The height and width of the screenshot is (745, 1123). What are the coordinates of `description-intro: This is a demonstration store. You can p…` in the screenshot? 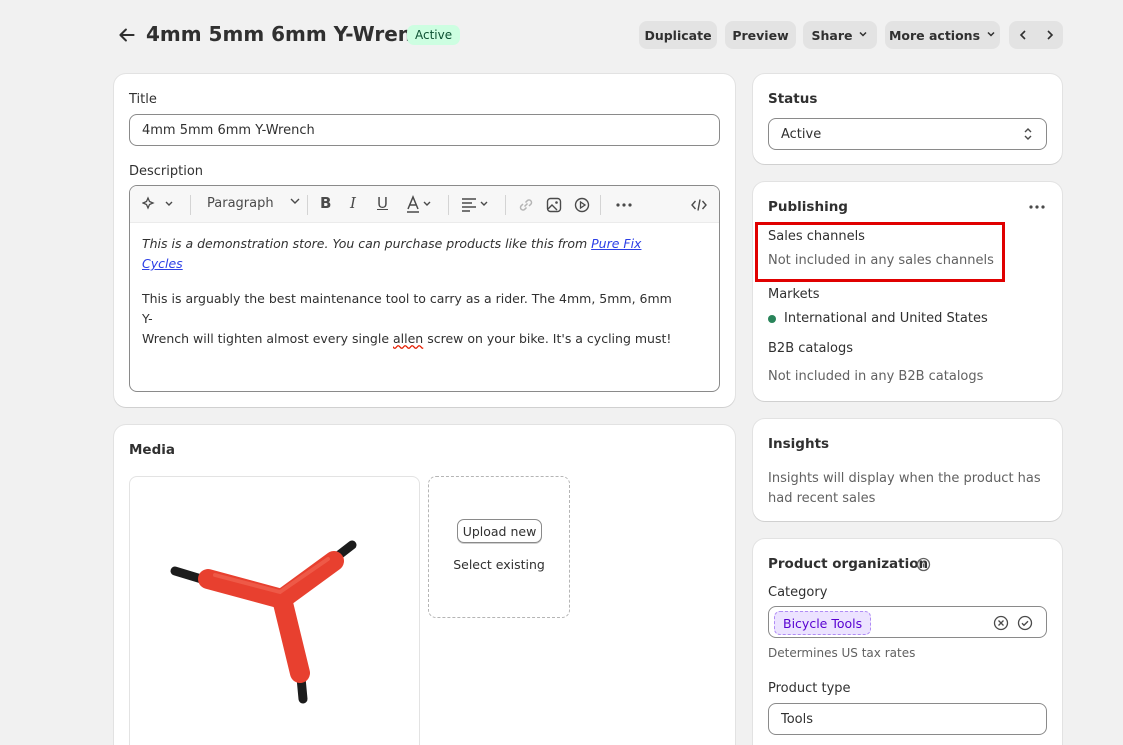 It's located at (392, 253).